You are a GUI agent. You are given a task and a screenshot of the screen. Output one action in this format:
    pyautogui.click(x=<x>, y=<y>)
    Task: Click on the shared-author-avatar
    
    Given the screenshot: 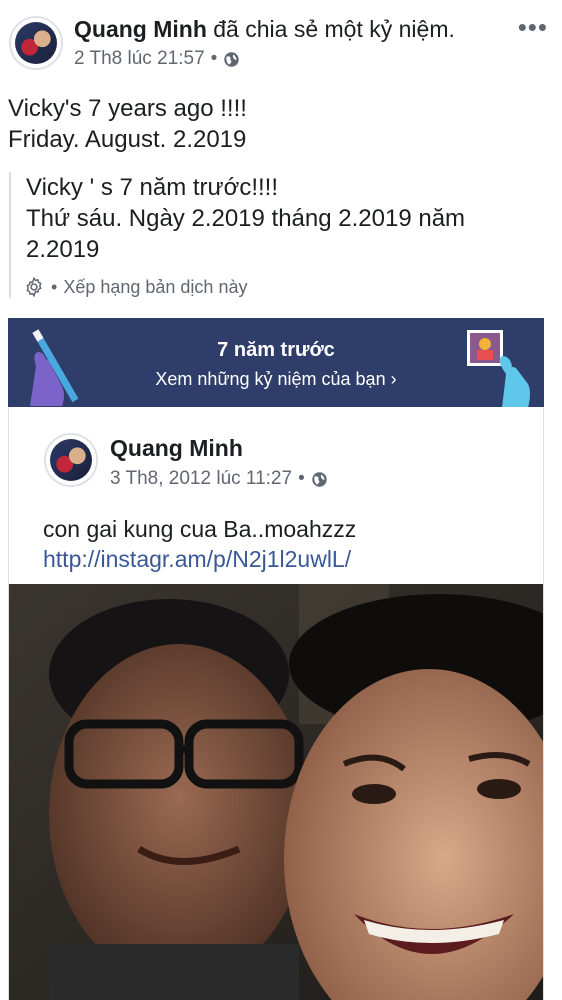 What is the action you would take?
    pyautogui.click(x=71, y=460)
    